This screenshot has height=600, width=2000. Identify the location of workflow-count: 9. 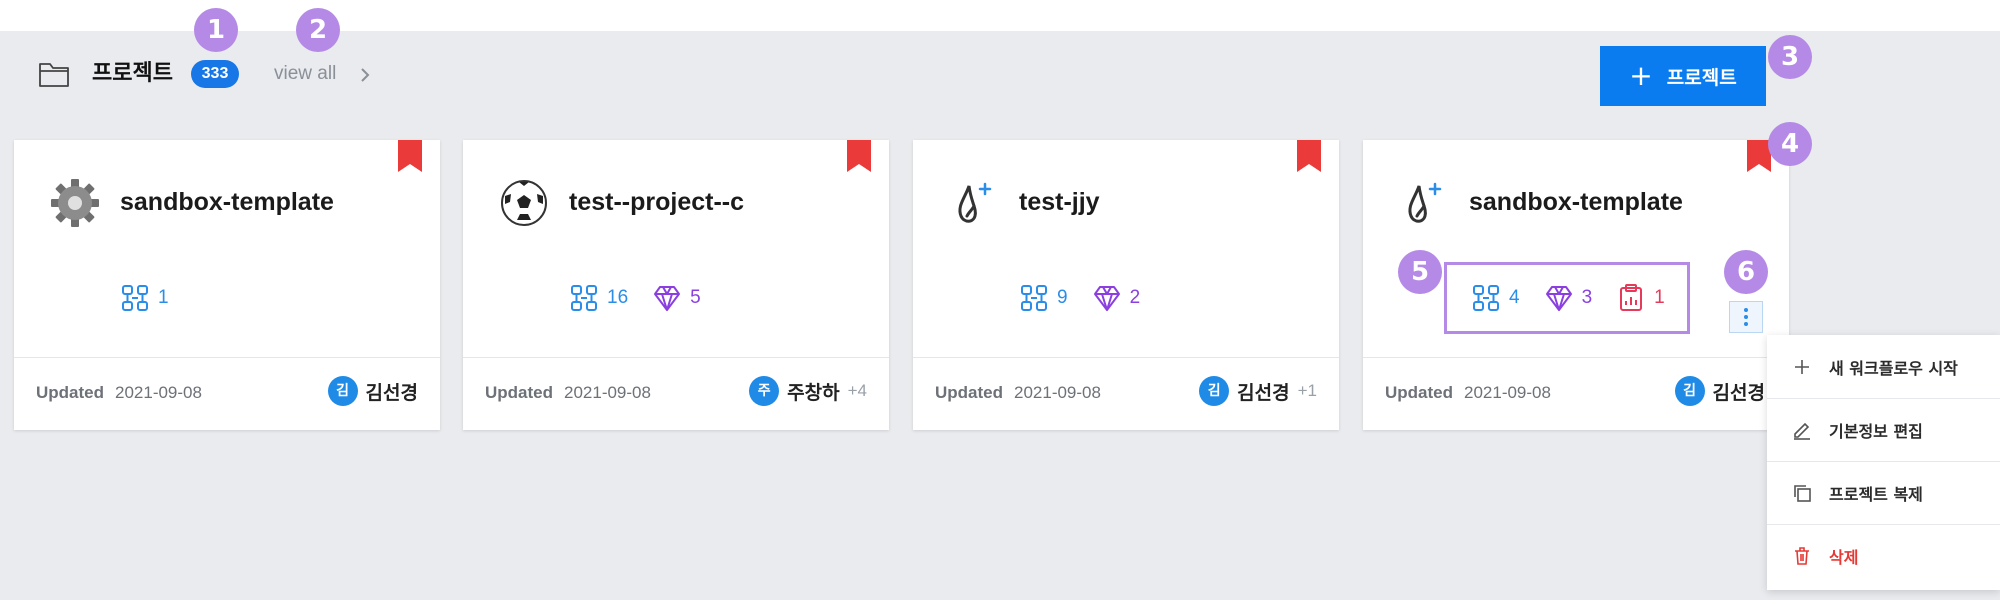
(1062, 297).